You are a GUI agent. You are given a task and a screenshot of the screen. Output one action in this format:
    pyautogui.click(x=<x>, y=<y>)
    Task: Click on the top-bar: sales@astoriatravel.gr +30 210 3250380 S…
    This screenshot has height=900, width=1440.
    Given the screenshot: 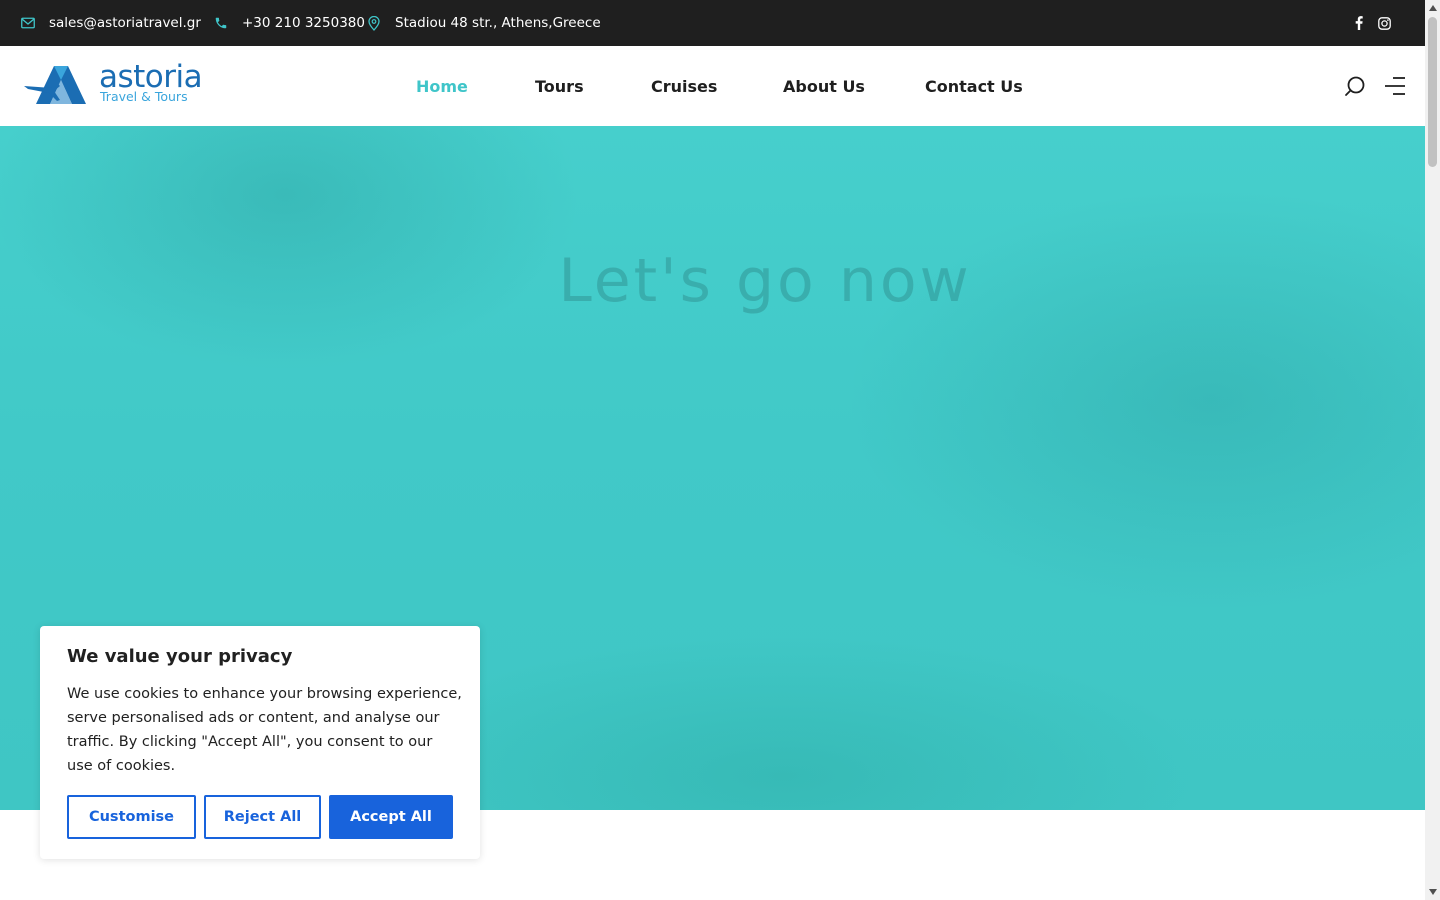 What is the action you would take?
    pyautogui.click(x=712, y=23)
    